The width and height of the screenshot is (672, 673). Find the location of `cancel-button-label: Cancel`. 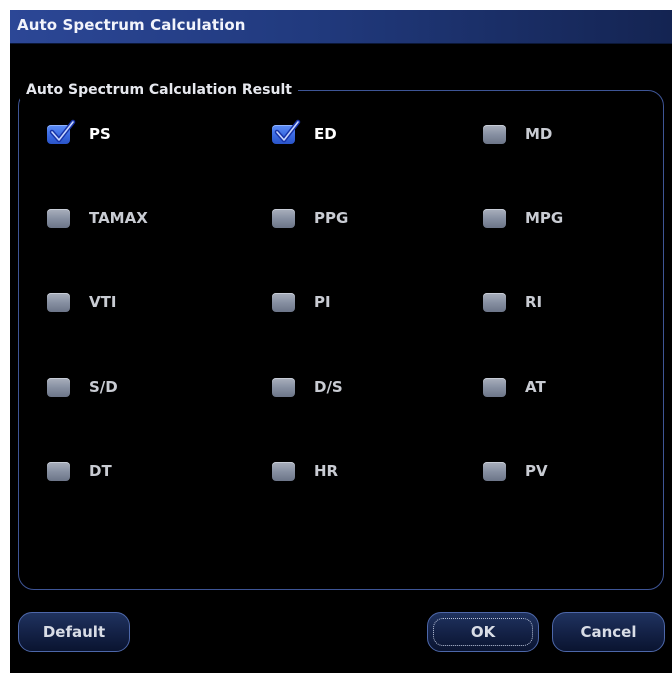

cancel-button-label: Cancel is located at coordinates (608, 632).